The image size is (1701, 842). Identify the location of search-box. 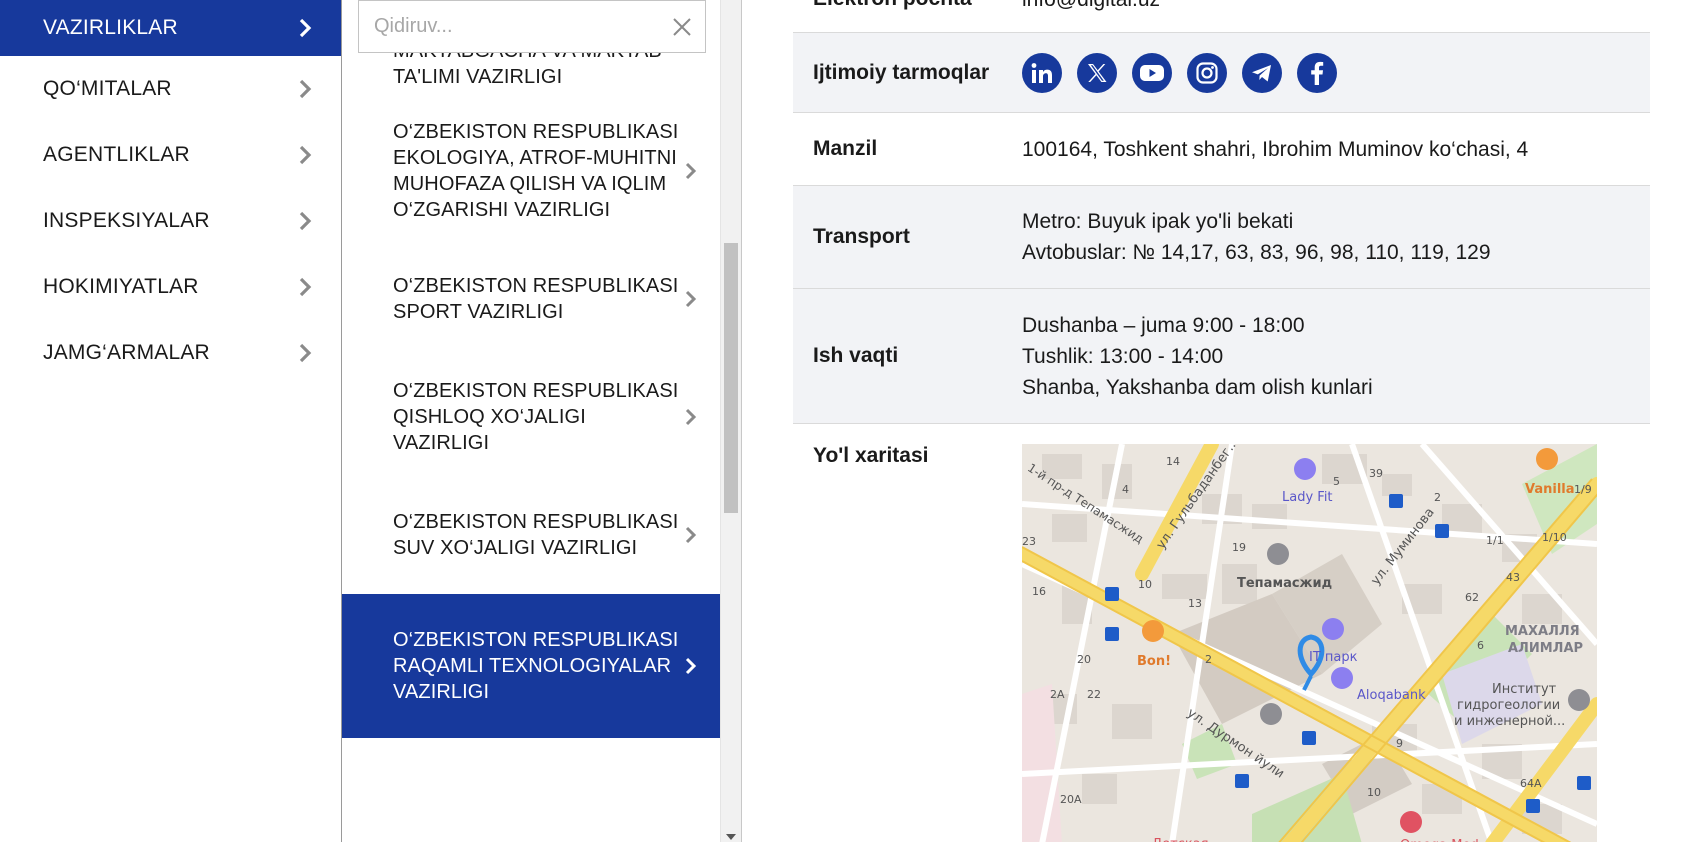
(532, 26).